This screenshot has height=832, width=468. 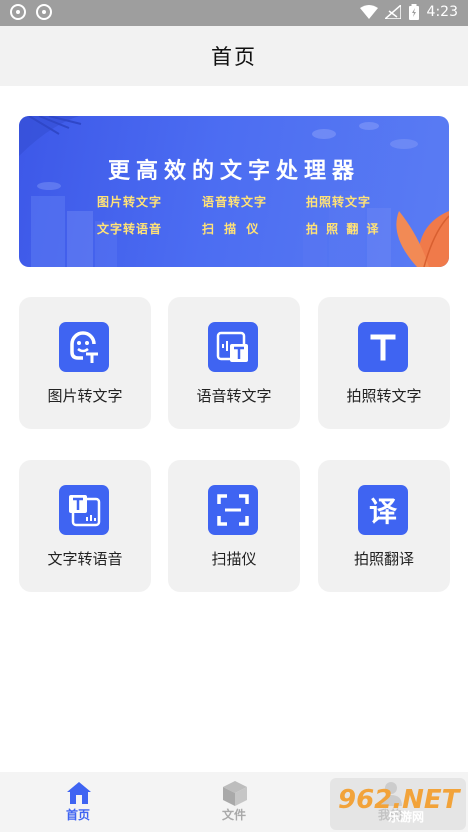 What do you see at coordinates (234, 396) in the screenshot?
I see `tool-label: 语音转文字` at bounding box center [234, 396].